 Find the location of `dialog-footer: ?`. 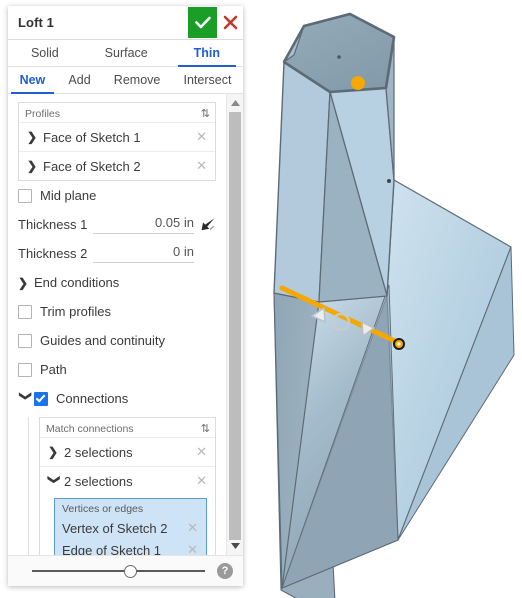

dialog-footer: ? is located at coordinates (125, 570).